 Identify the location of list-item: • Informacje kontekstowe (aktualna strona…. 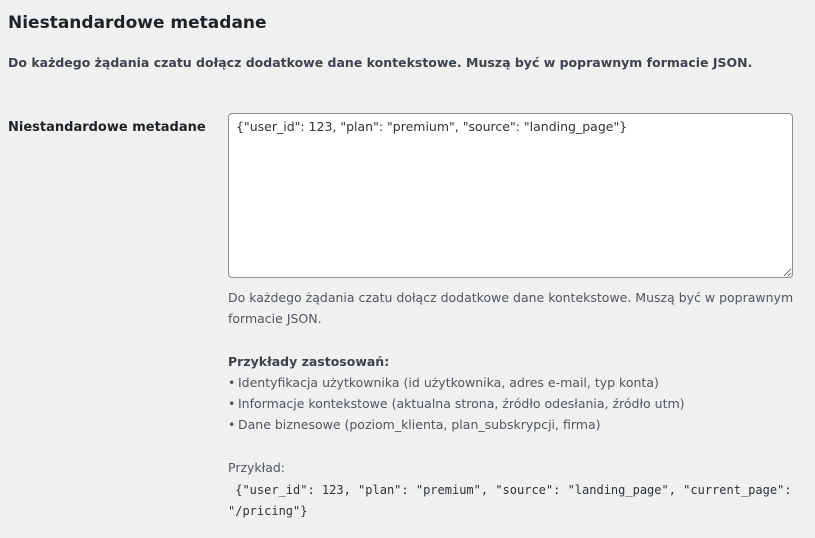
(515, 403).